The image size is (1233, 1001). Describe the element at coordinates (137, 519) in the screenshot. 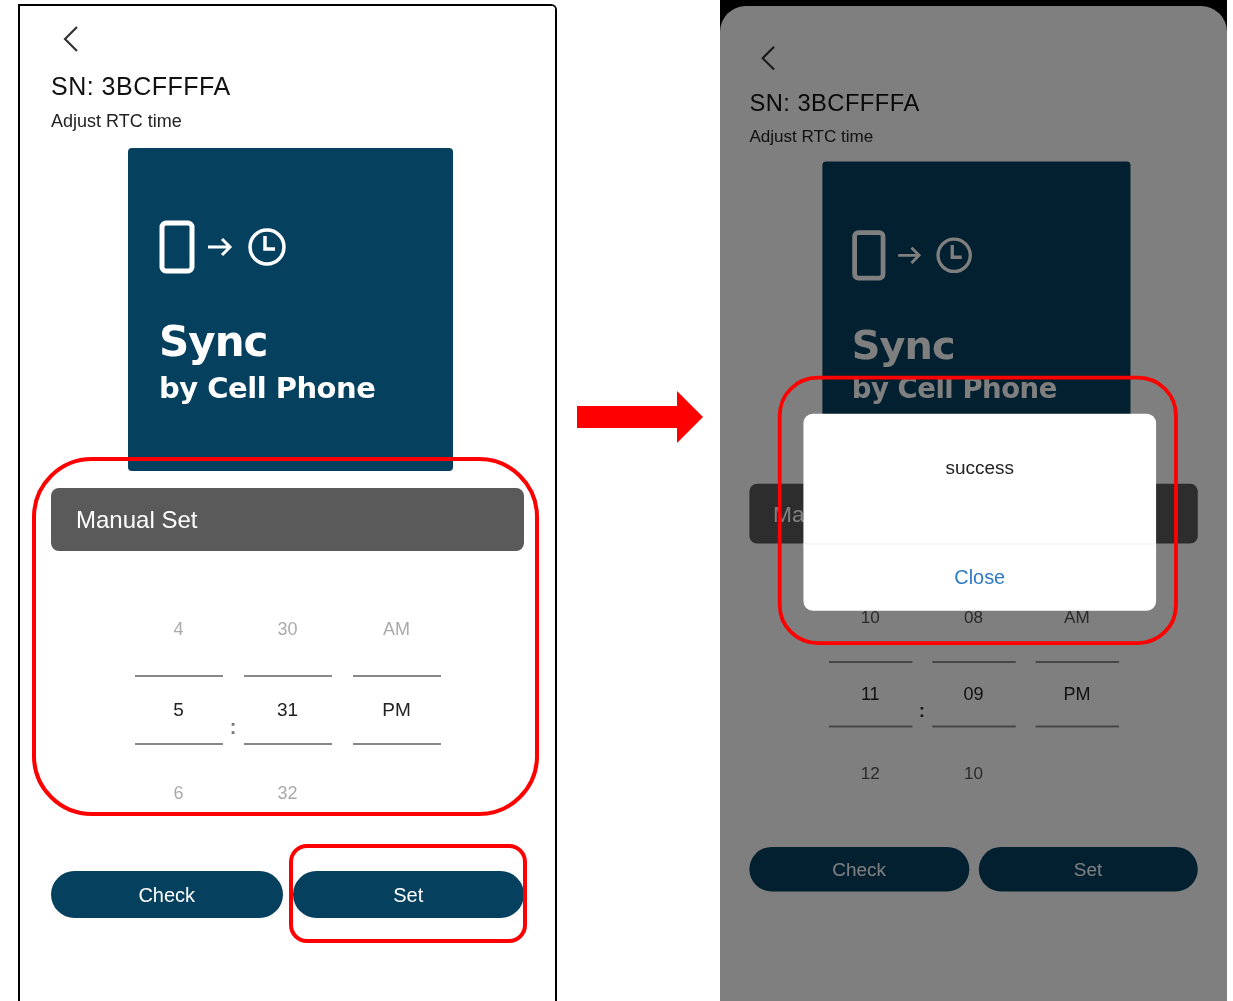

I see `manual-set-label: Manual Set` at that location.